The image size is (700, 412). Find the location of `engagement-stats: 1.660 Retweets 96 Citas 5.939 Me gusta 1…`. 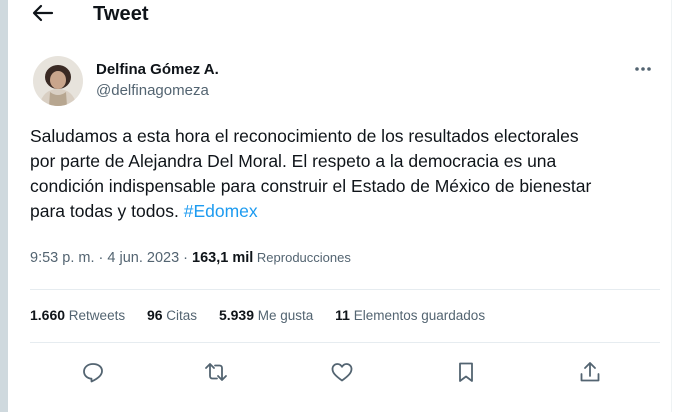

engagement-stats: 1.660 Retweets 96 Citas 5.939 Me gusta 1… is located at coordinates (266, 315).